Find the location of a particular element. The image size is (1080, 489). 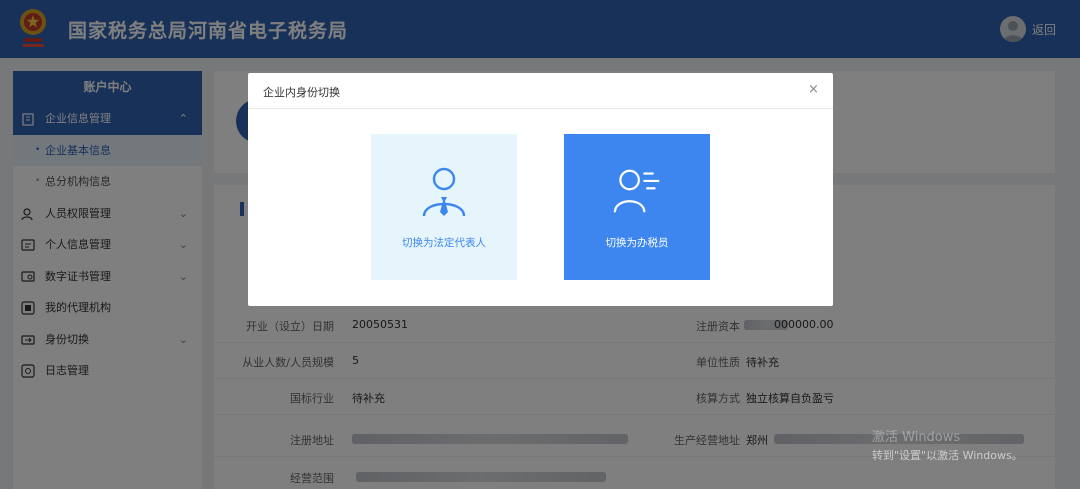

legal-representative-icon is located at coordinates (444, 192).